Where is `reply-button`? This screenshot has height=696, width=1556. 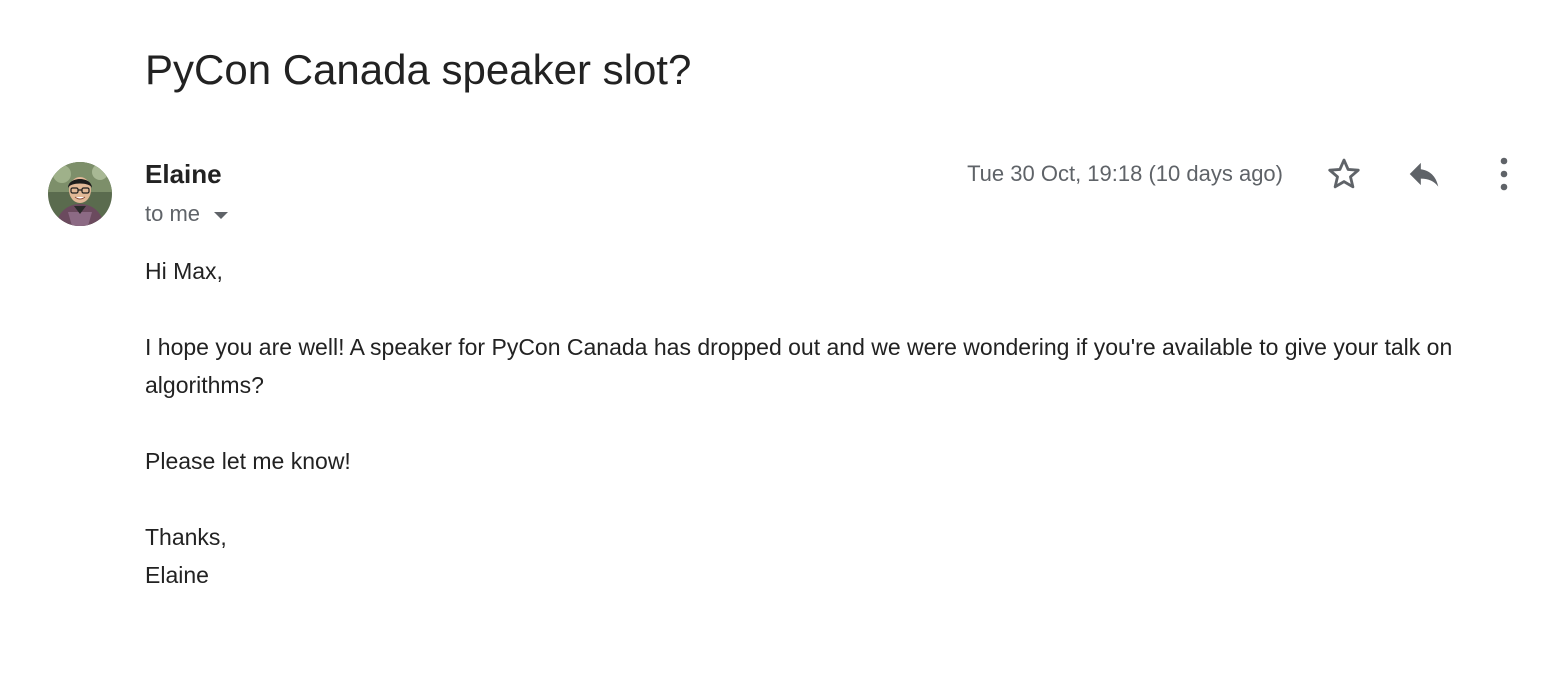
reply-button is located at coordinates (1424, 174).